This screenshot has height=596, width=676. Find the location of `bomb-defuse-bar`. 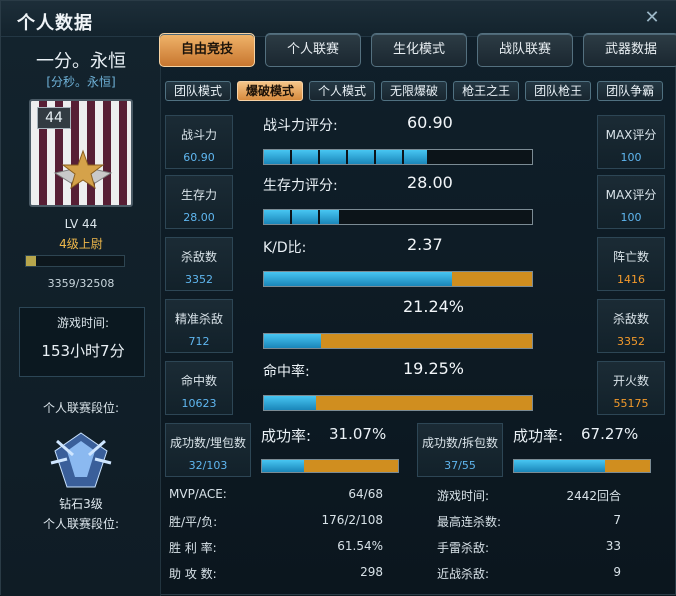

bomb-defuse-bar is located at coordinates (582, 466).